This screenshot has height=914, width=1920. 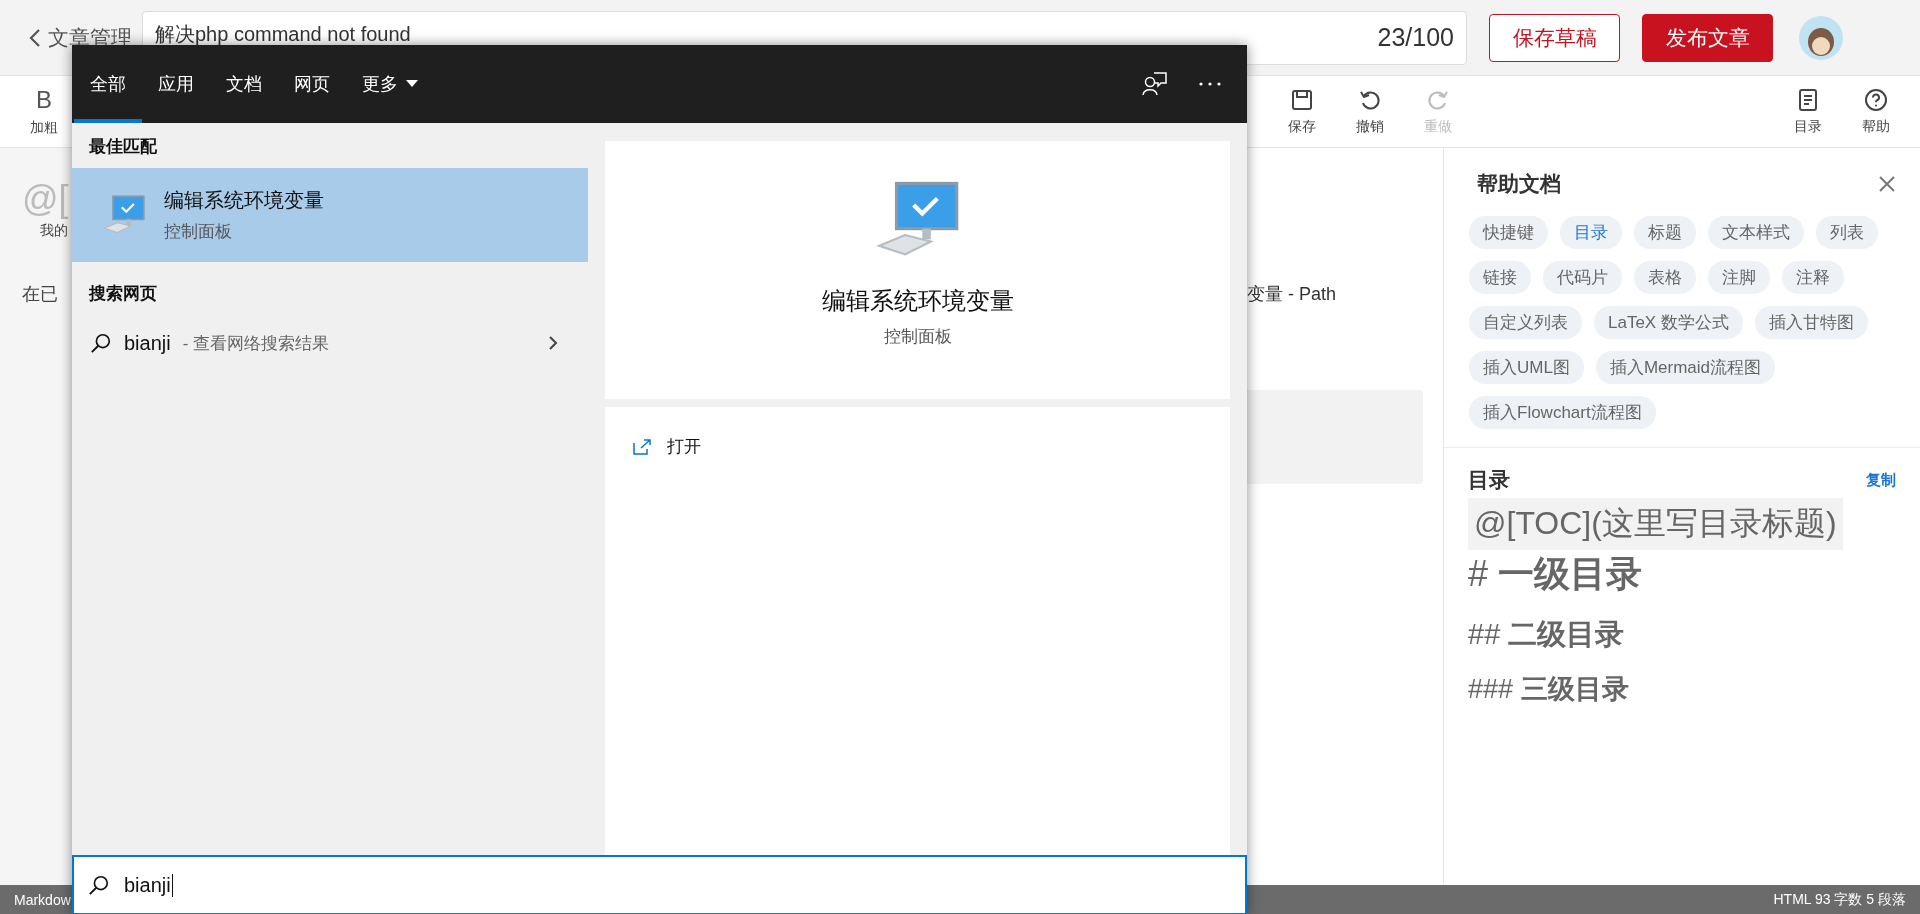 I want to click on preview-subtitle: 控制面板, so click(x=917, y=337).